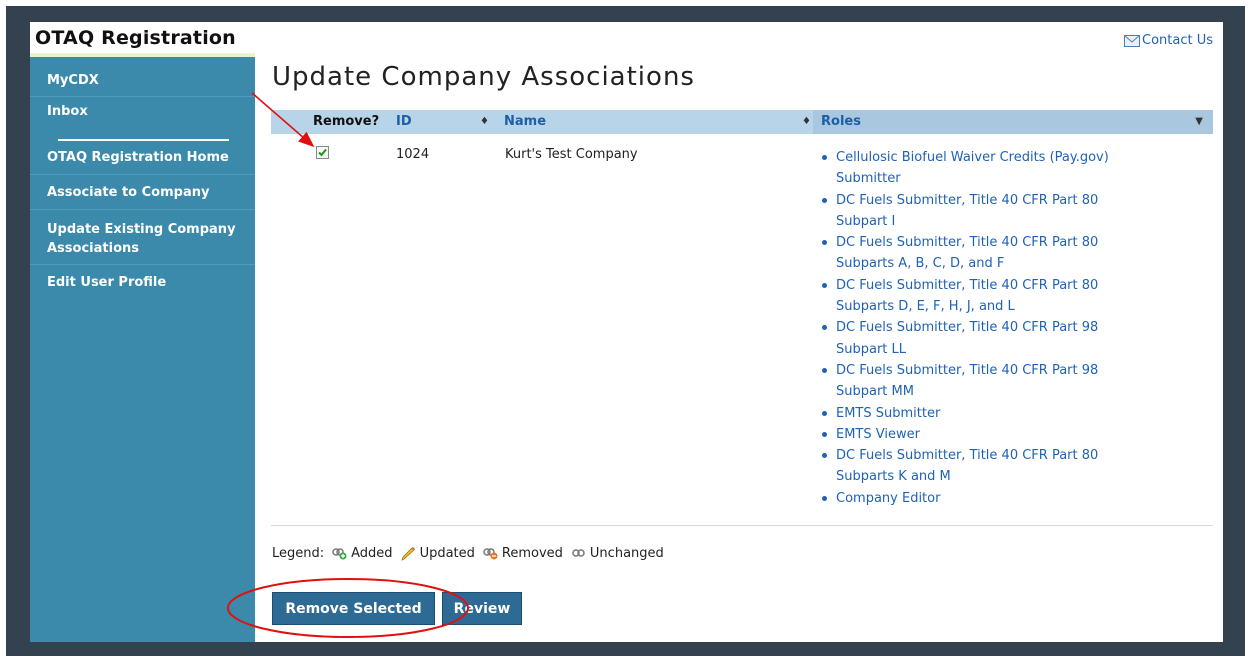  I want to click on sidebar-item-label: Associate to Company, so click(128, 192).